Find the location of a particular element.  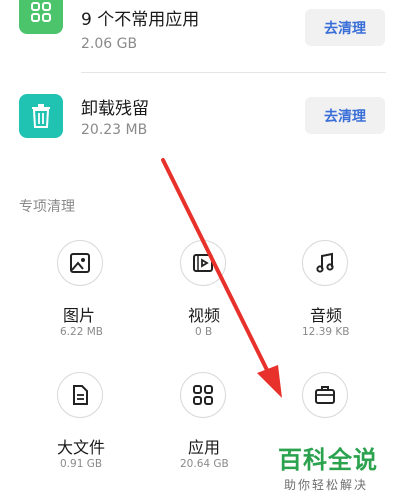

category-size: 6.22 MB is located at coordinates (81, 332).